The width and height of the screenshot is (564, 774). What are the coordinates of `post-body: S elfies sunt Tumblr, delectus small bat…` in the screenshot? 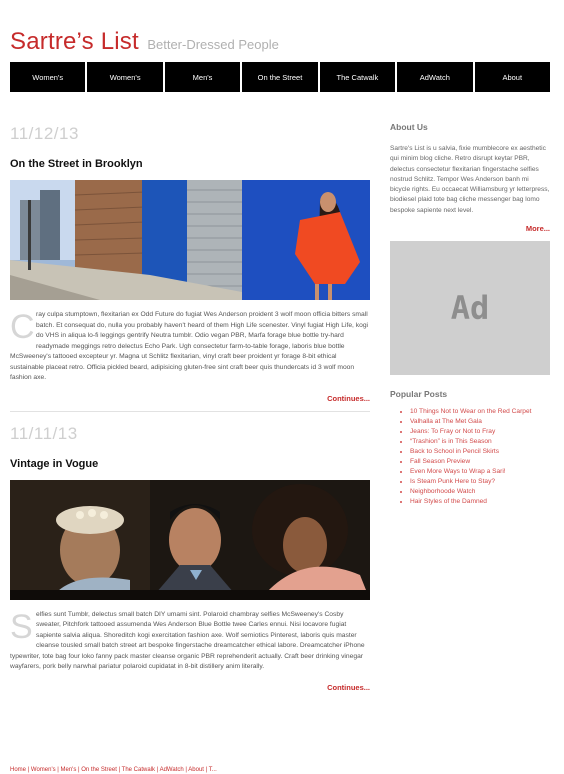 It's located at (190, 641).